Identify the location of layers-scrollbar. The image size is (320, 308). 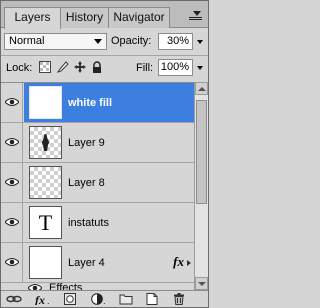
(201, 186).